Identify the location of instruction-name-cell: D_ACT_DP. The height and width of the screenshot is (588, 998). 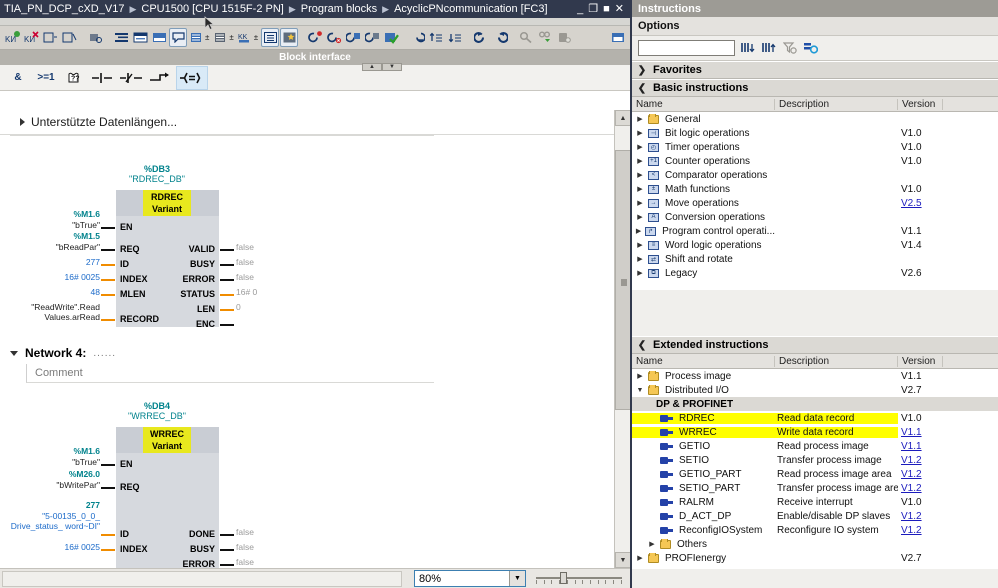
(703, 516).